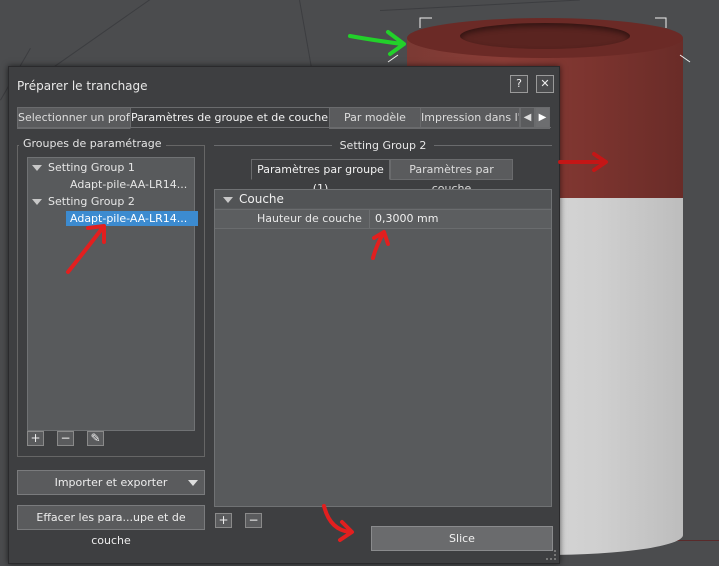  Describe the element at coordinates (92, 143) in the screenshot. I see `settings-groups-title: Groupes de paramétrage` at that location.